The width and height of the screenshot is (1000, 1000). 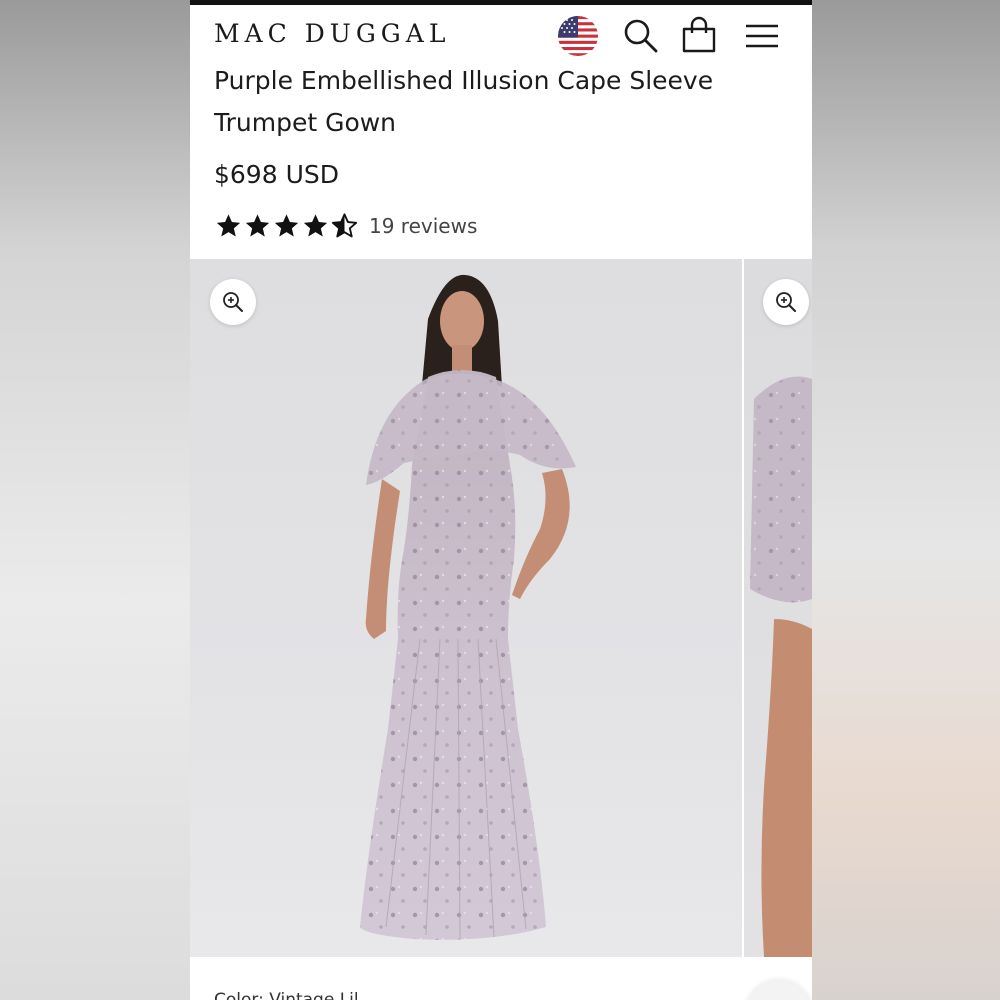 What do you see at coordinates (332, 33) in the screenshot?
I see `brand-logo: MAC DUGGAL` at bounding box center [332, 33].